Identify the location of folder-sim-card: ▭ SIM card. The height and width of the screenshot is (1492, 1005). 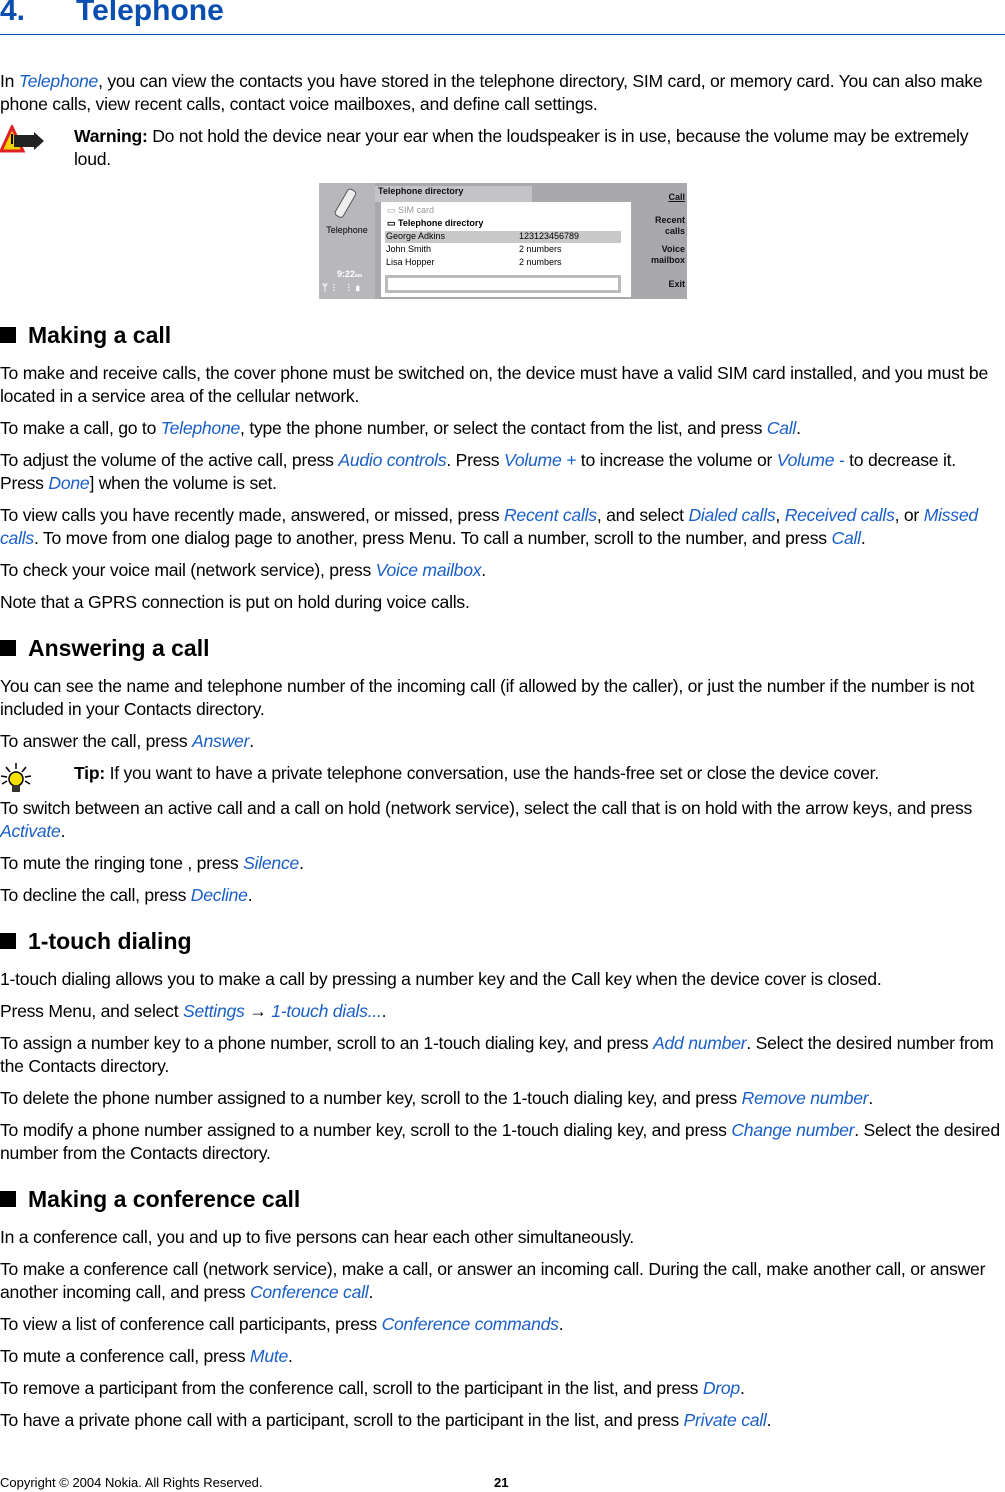
(410, 210).